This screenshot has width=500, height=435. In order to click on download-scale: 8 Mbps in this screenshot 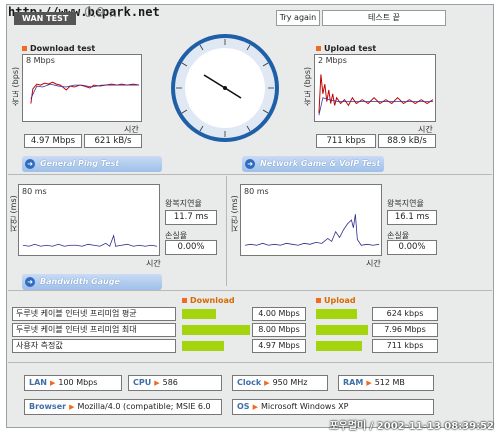, I will do `click(40, 60)`.